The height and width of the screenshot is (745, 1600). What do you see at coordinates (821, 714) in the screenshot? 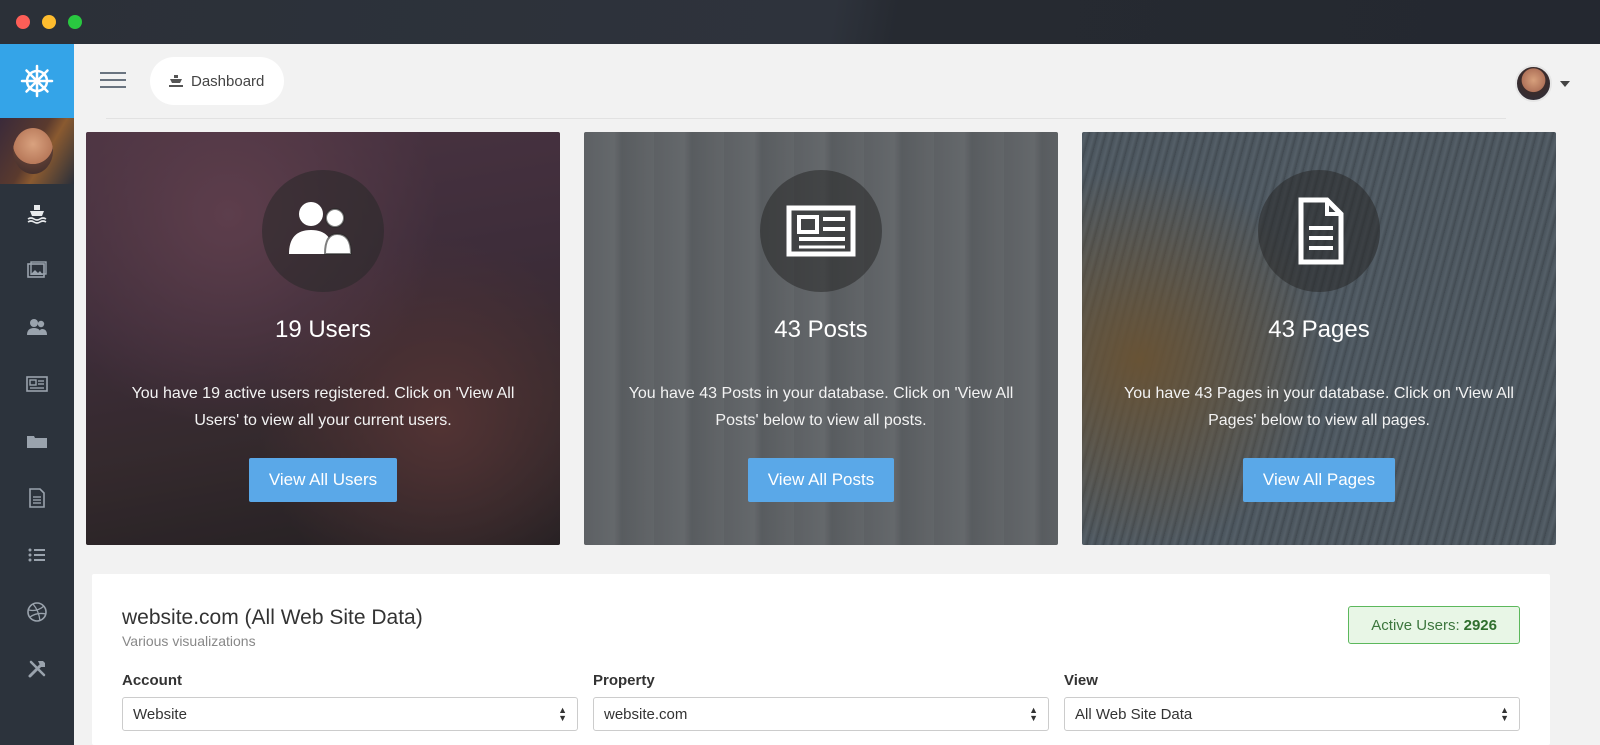
I see `property-select: website.com ▲ ▼` at bounding box center [821, 714].